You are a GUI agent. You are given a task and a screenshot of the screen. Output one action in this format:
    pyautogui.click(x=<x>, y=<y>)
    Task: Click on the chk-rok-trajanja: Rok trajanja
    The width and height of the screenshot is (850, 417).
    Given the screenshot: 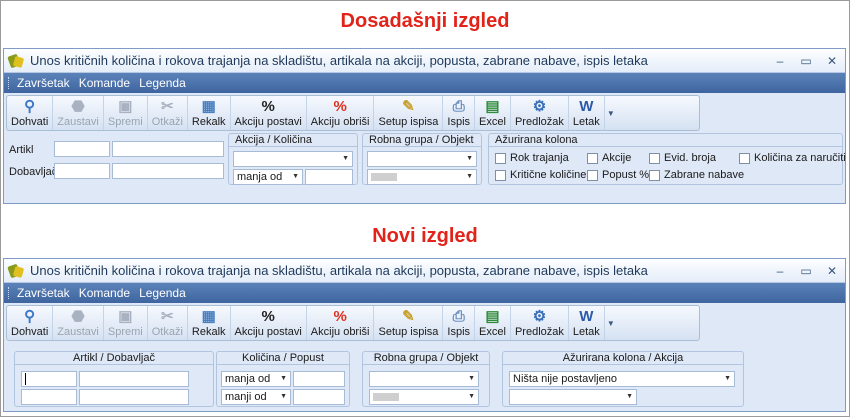 What is the action you would take?
    pyautogui.click(x=532, y=158)
    